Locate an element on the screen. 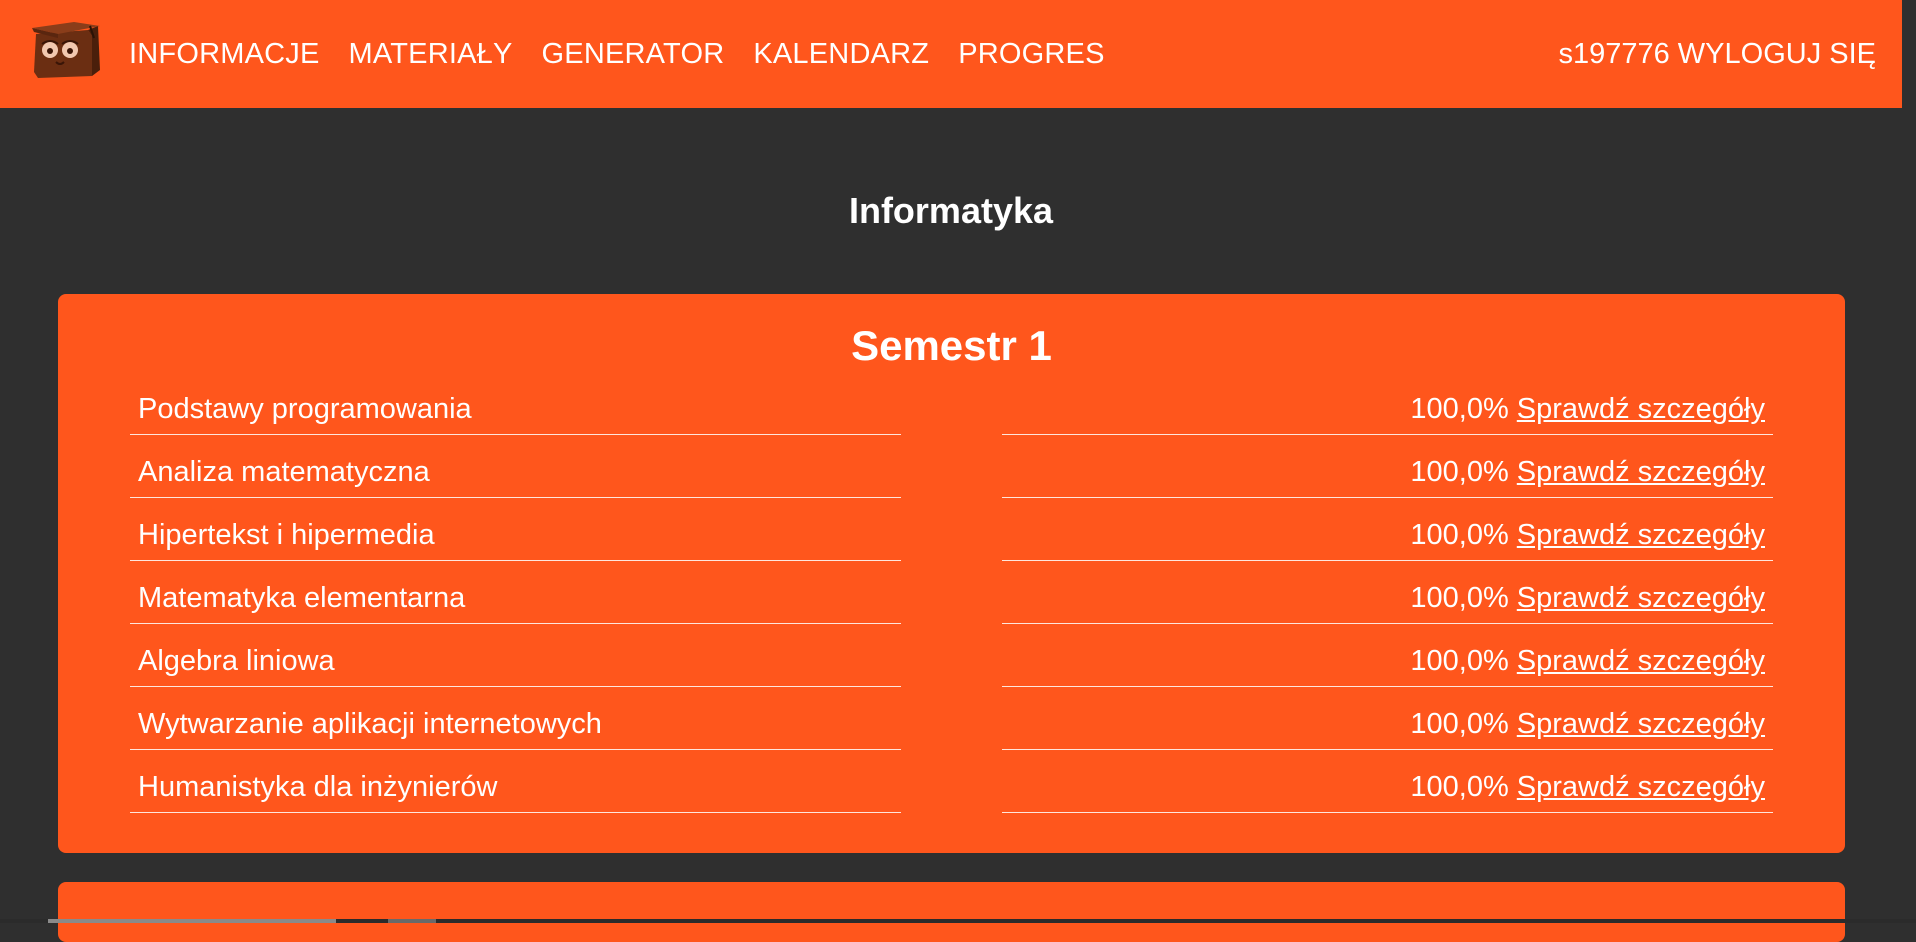 The height and width of the screenshot is (942, 1916). subject-name: Matematyka elementarna is located at coordinates (302, 598).